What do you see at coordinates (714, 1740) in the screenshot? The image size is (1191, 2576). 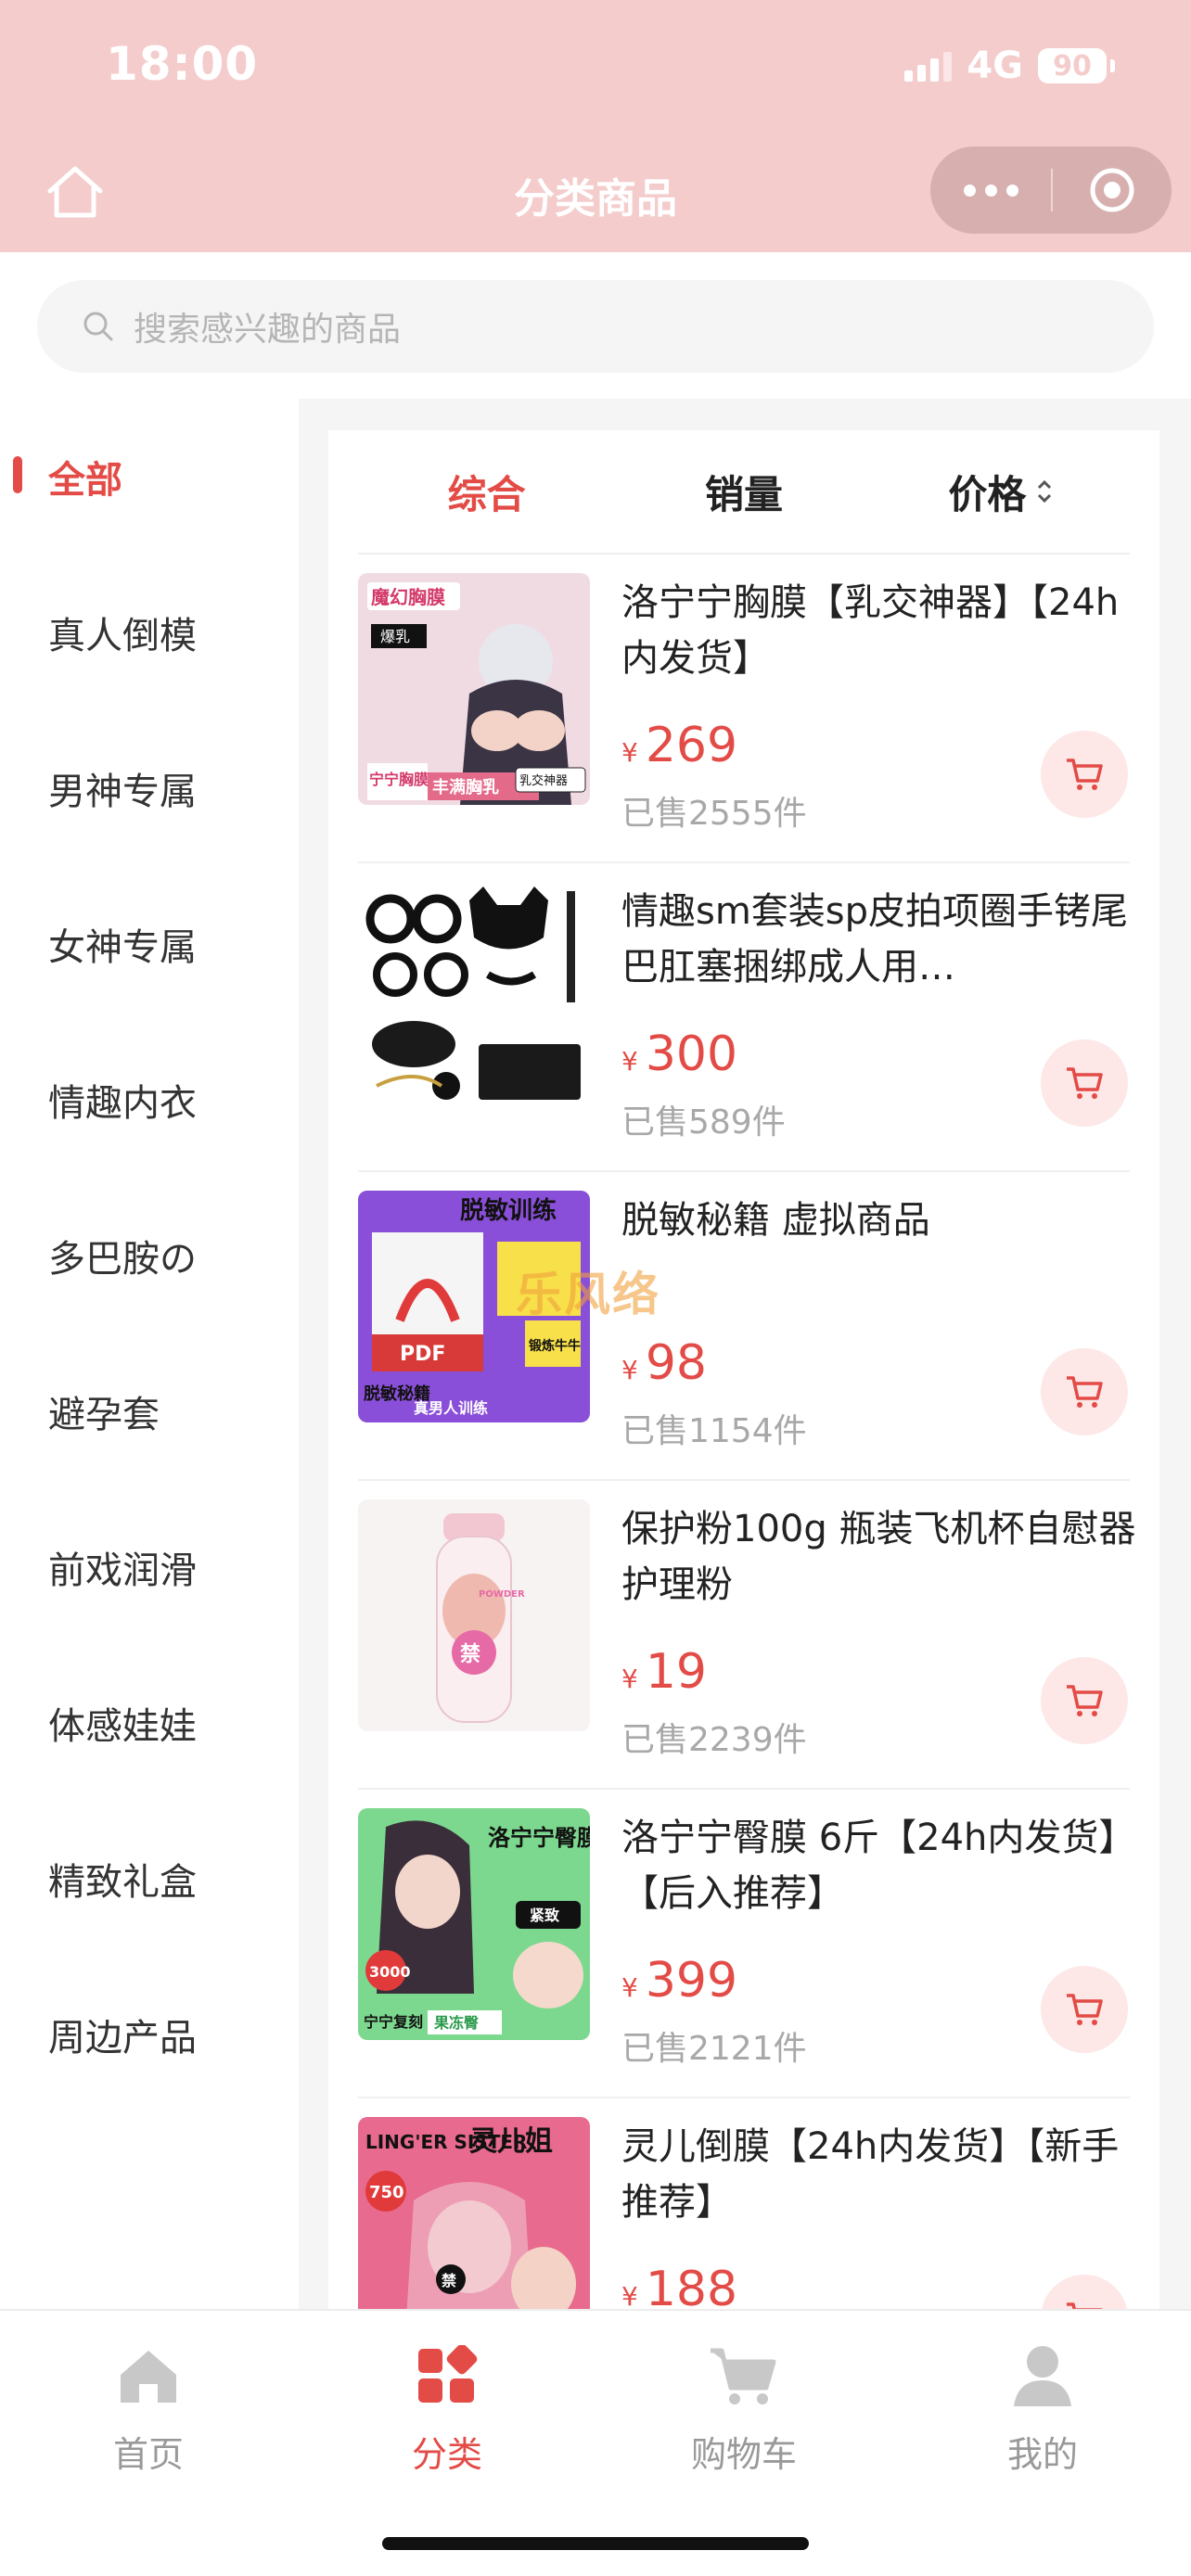 I see `sold-count: 已售2239件` at bounding box center [714, 1740].